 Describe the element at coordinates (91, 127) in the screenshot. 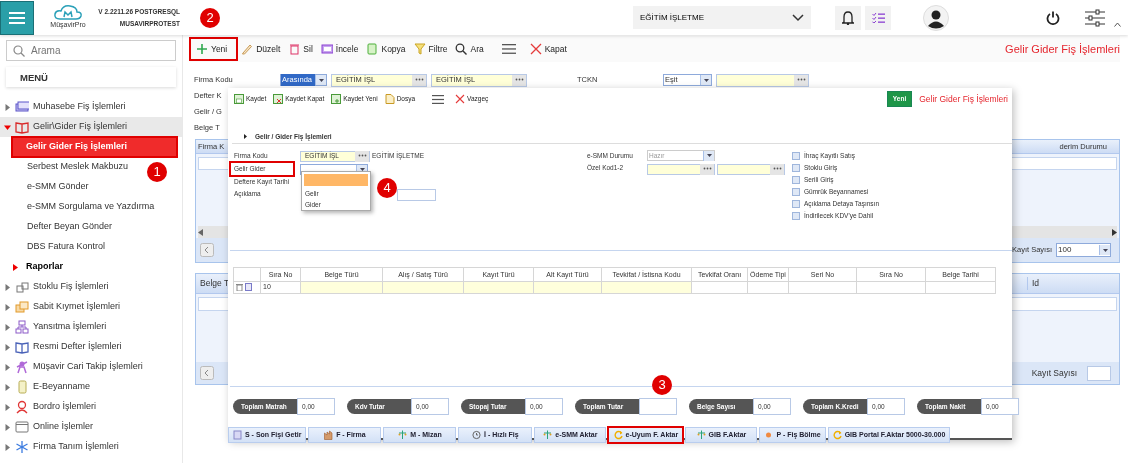

I see `sidebar-item: Gelir\Gider Fiş İşlemleri` at that location.